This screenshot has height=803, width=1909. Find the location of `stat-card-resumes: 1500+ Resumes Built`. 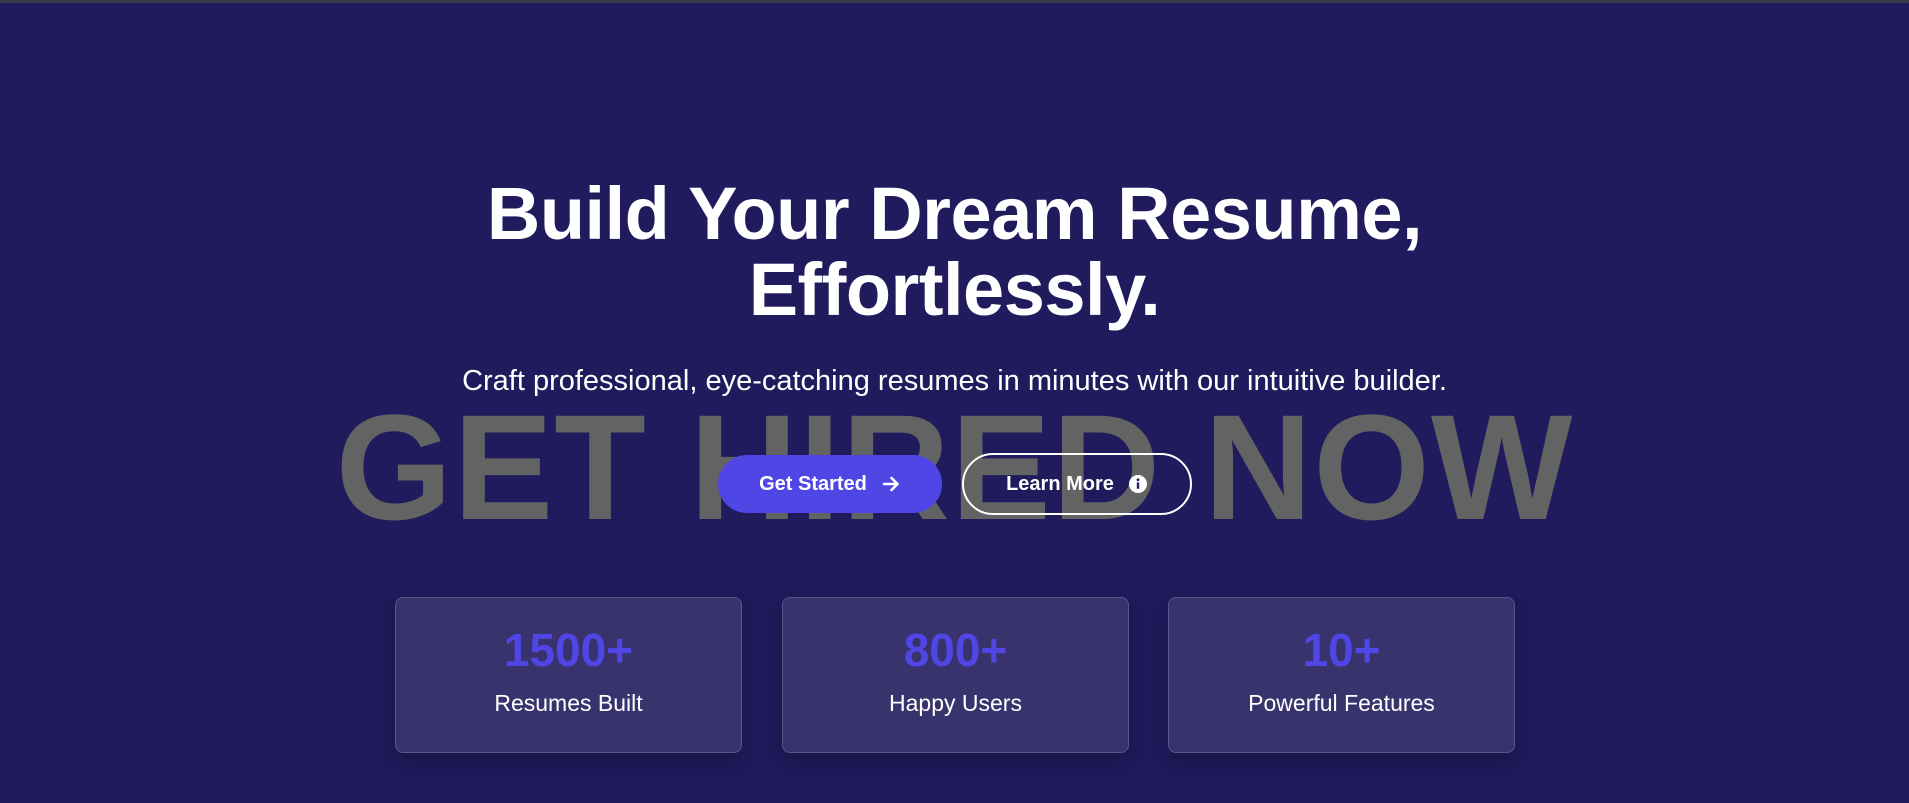

stat-card-resumes: 1500+ Resumes Built is located at coordinates (568, 675).